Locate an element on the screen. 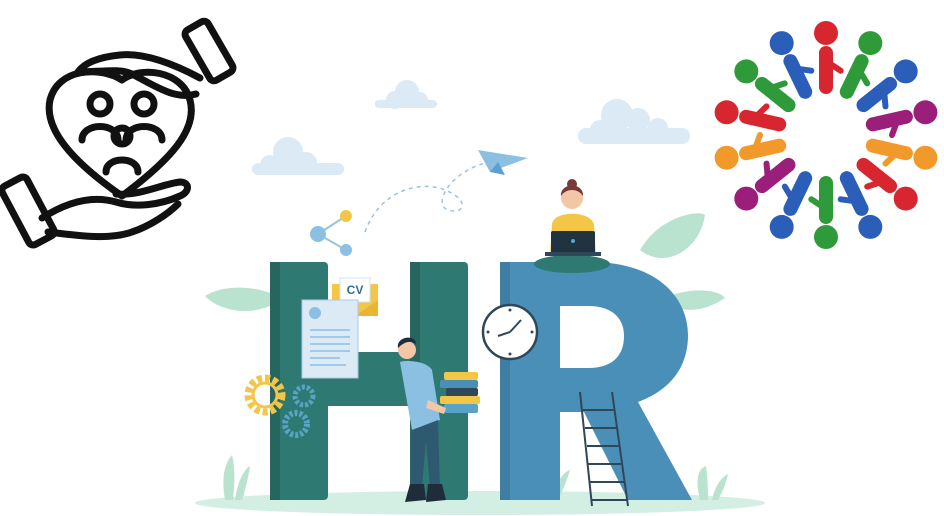 This screenshot has height=516, width=944. clock-icon is located at coordinates (510, 332).